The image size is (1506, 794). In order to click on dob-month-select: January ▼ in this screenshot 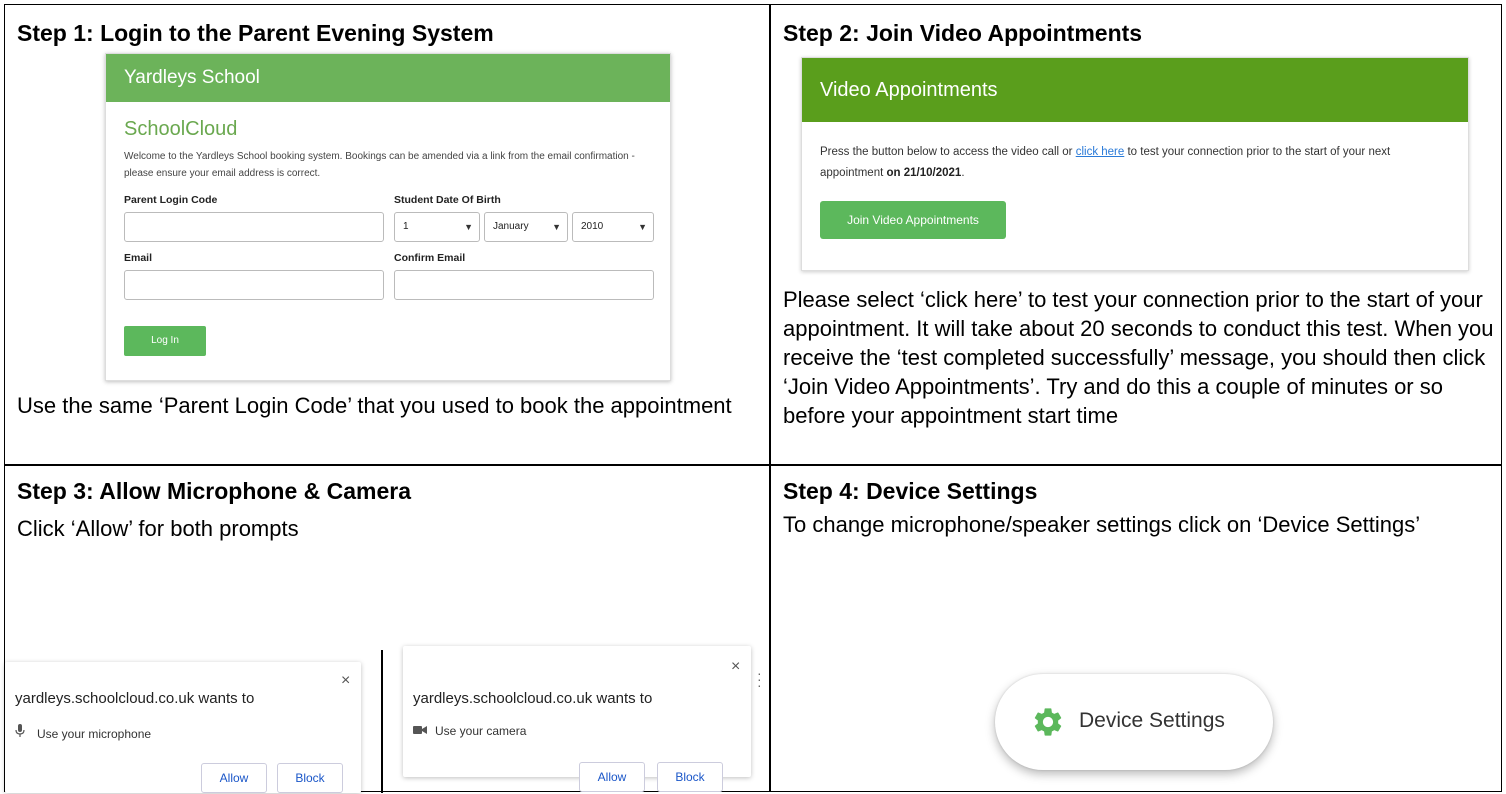, I will do `click(526, 227)`.